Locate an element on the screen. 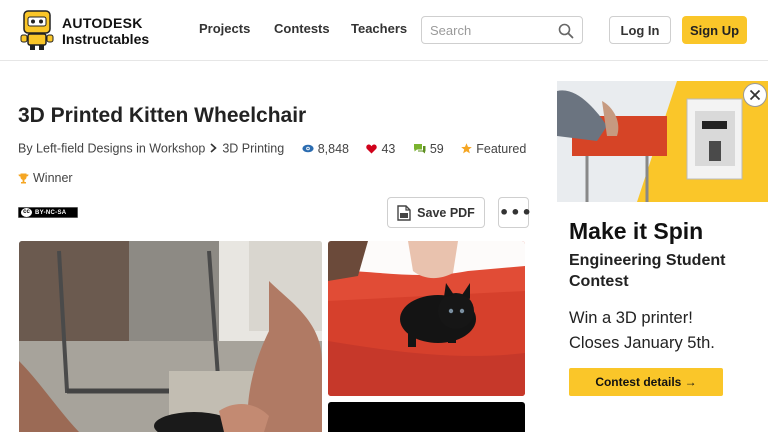 This screenshot has width=768, height=432. comments-count: 59 is located at coordinates (436, 148).